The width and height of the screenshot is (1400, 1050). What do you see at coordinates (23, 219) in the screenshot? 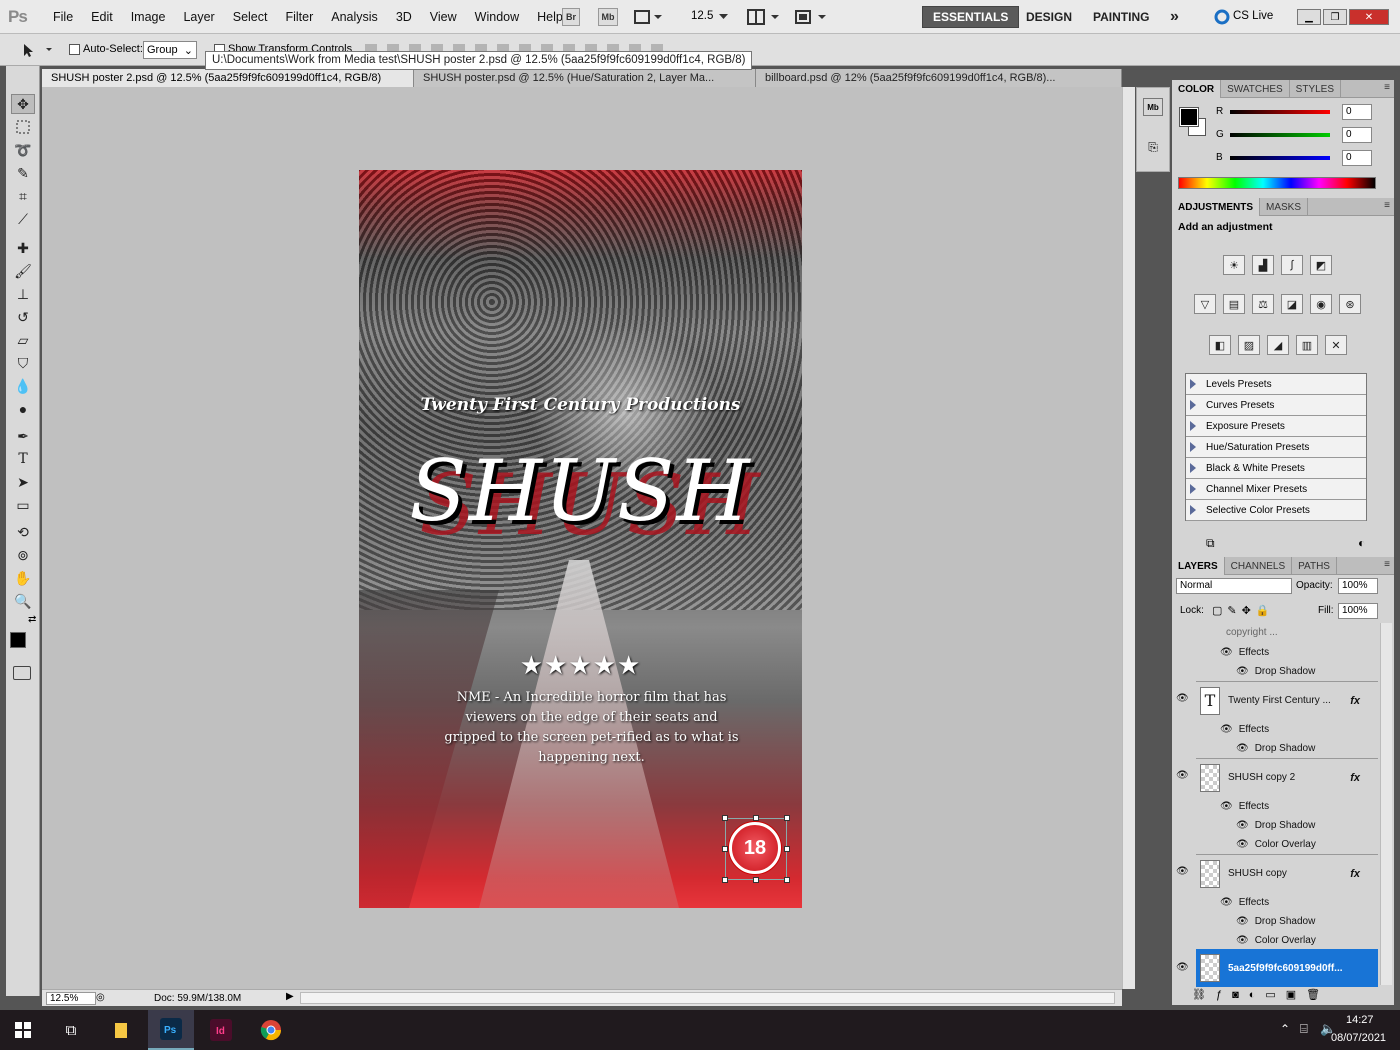
I see `eyedropper-tool-icon: ⟋` at bounding box center [23, 219].